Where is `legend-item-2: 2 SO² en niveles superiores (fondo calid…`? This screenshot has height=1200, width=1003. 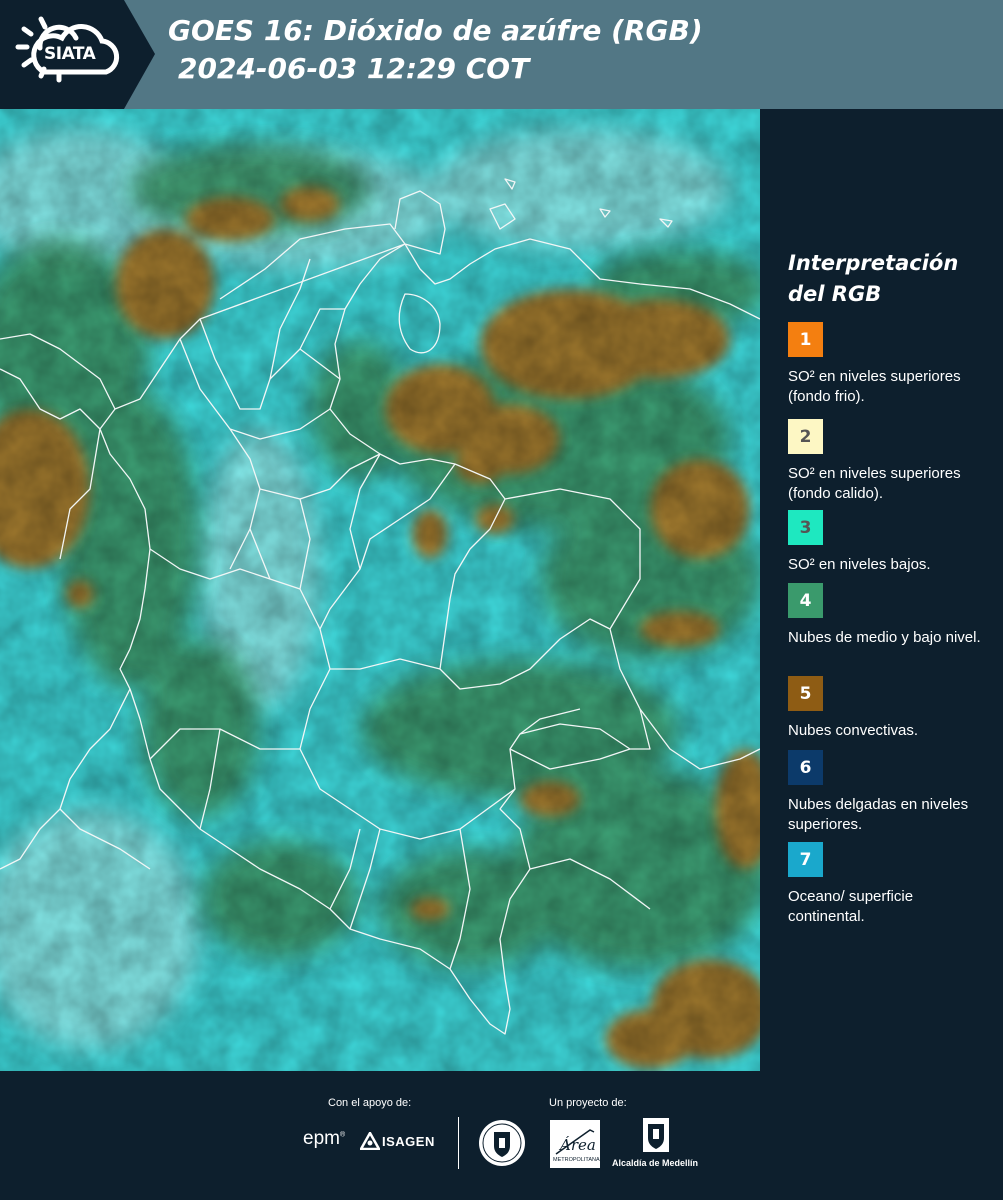 legend-item-2: 2 SO² en niveles superiores (fondo calid… is located at coordinates (888, 461).